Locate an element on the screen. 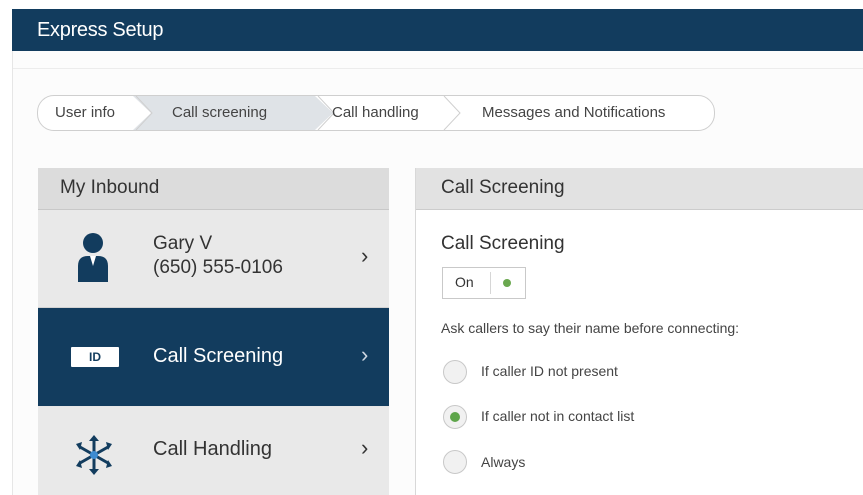 The height and width of the screenshot is (495, 863). radio-if-caller-not-in-contact-list is located at coordinates (455, 417).